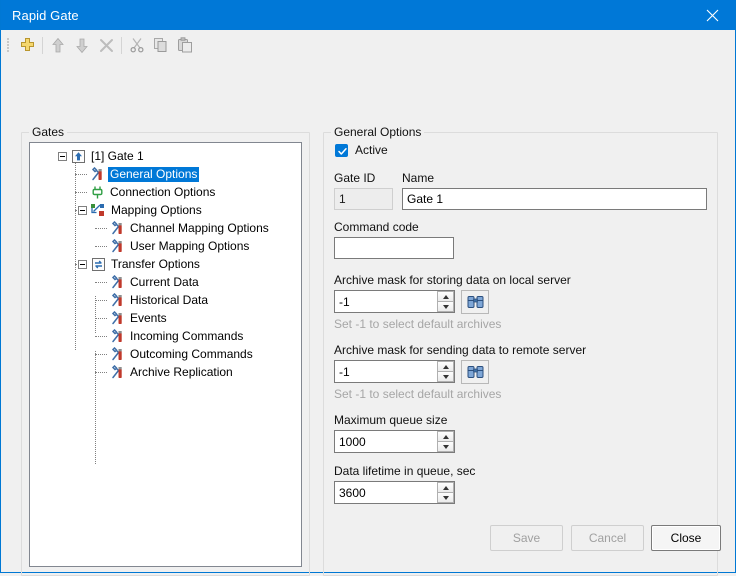 This screenshot has height=576, width=736. Describe the element at coordinates (98, 264) in the screenshot. I see `transfer-arrows-icon` at that location.